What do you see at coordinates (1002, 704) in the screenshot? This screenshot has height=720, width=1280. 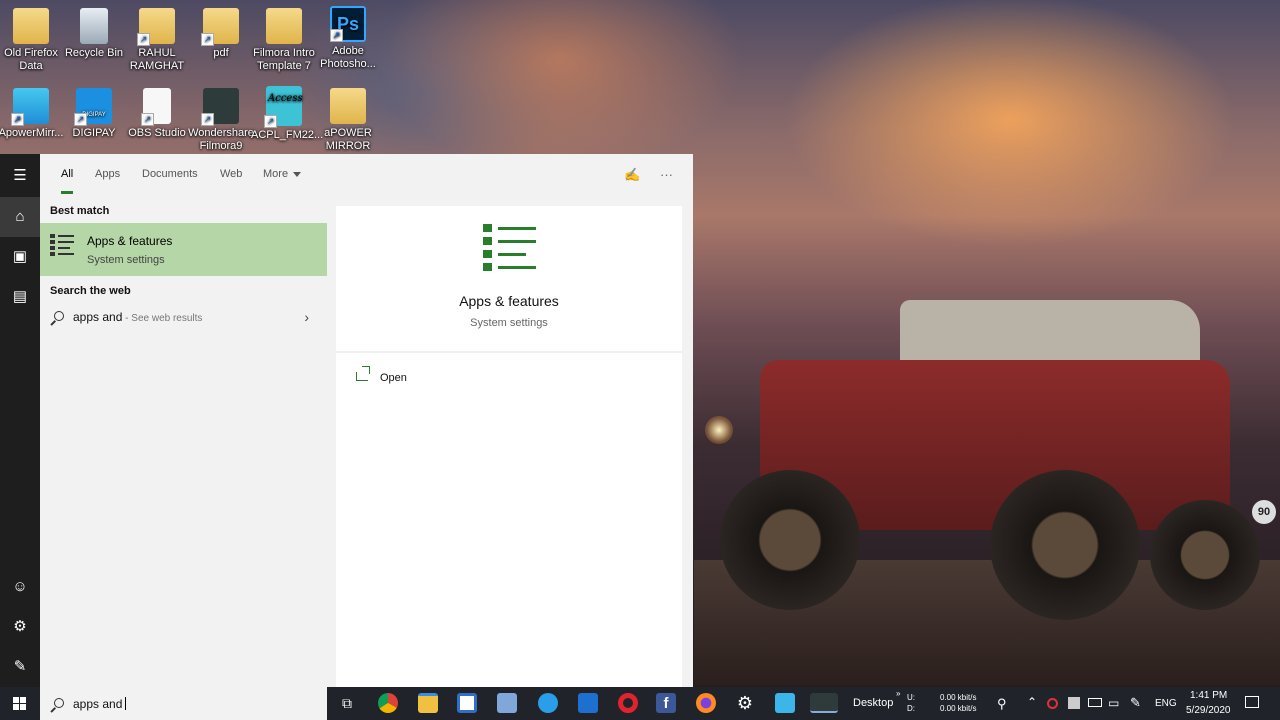 I see `people-icon: ⚲` at bounding box center [1002, 704].